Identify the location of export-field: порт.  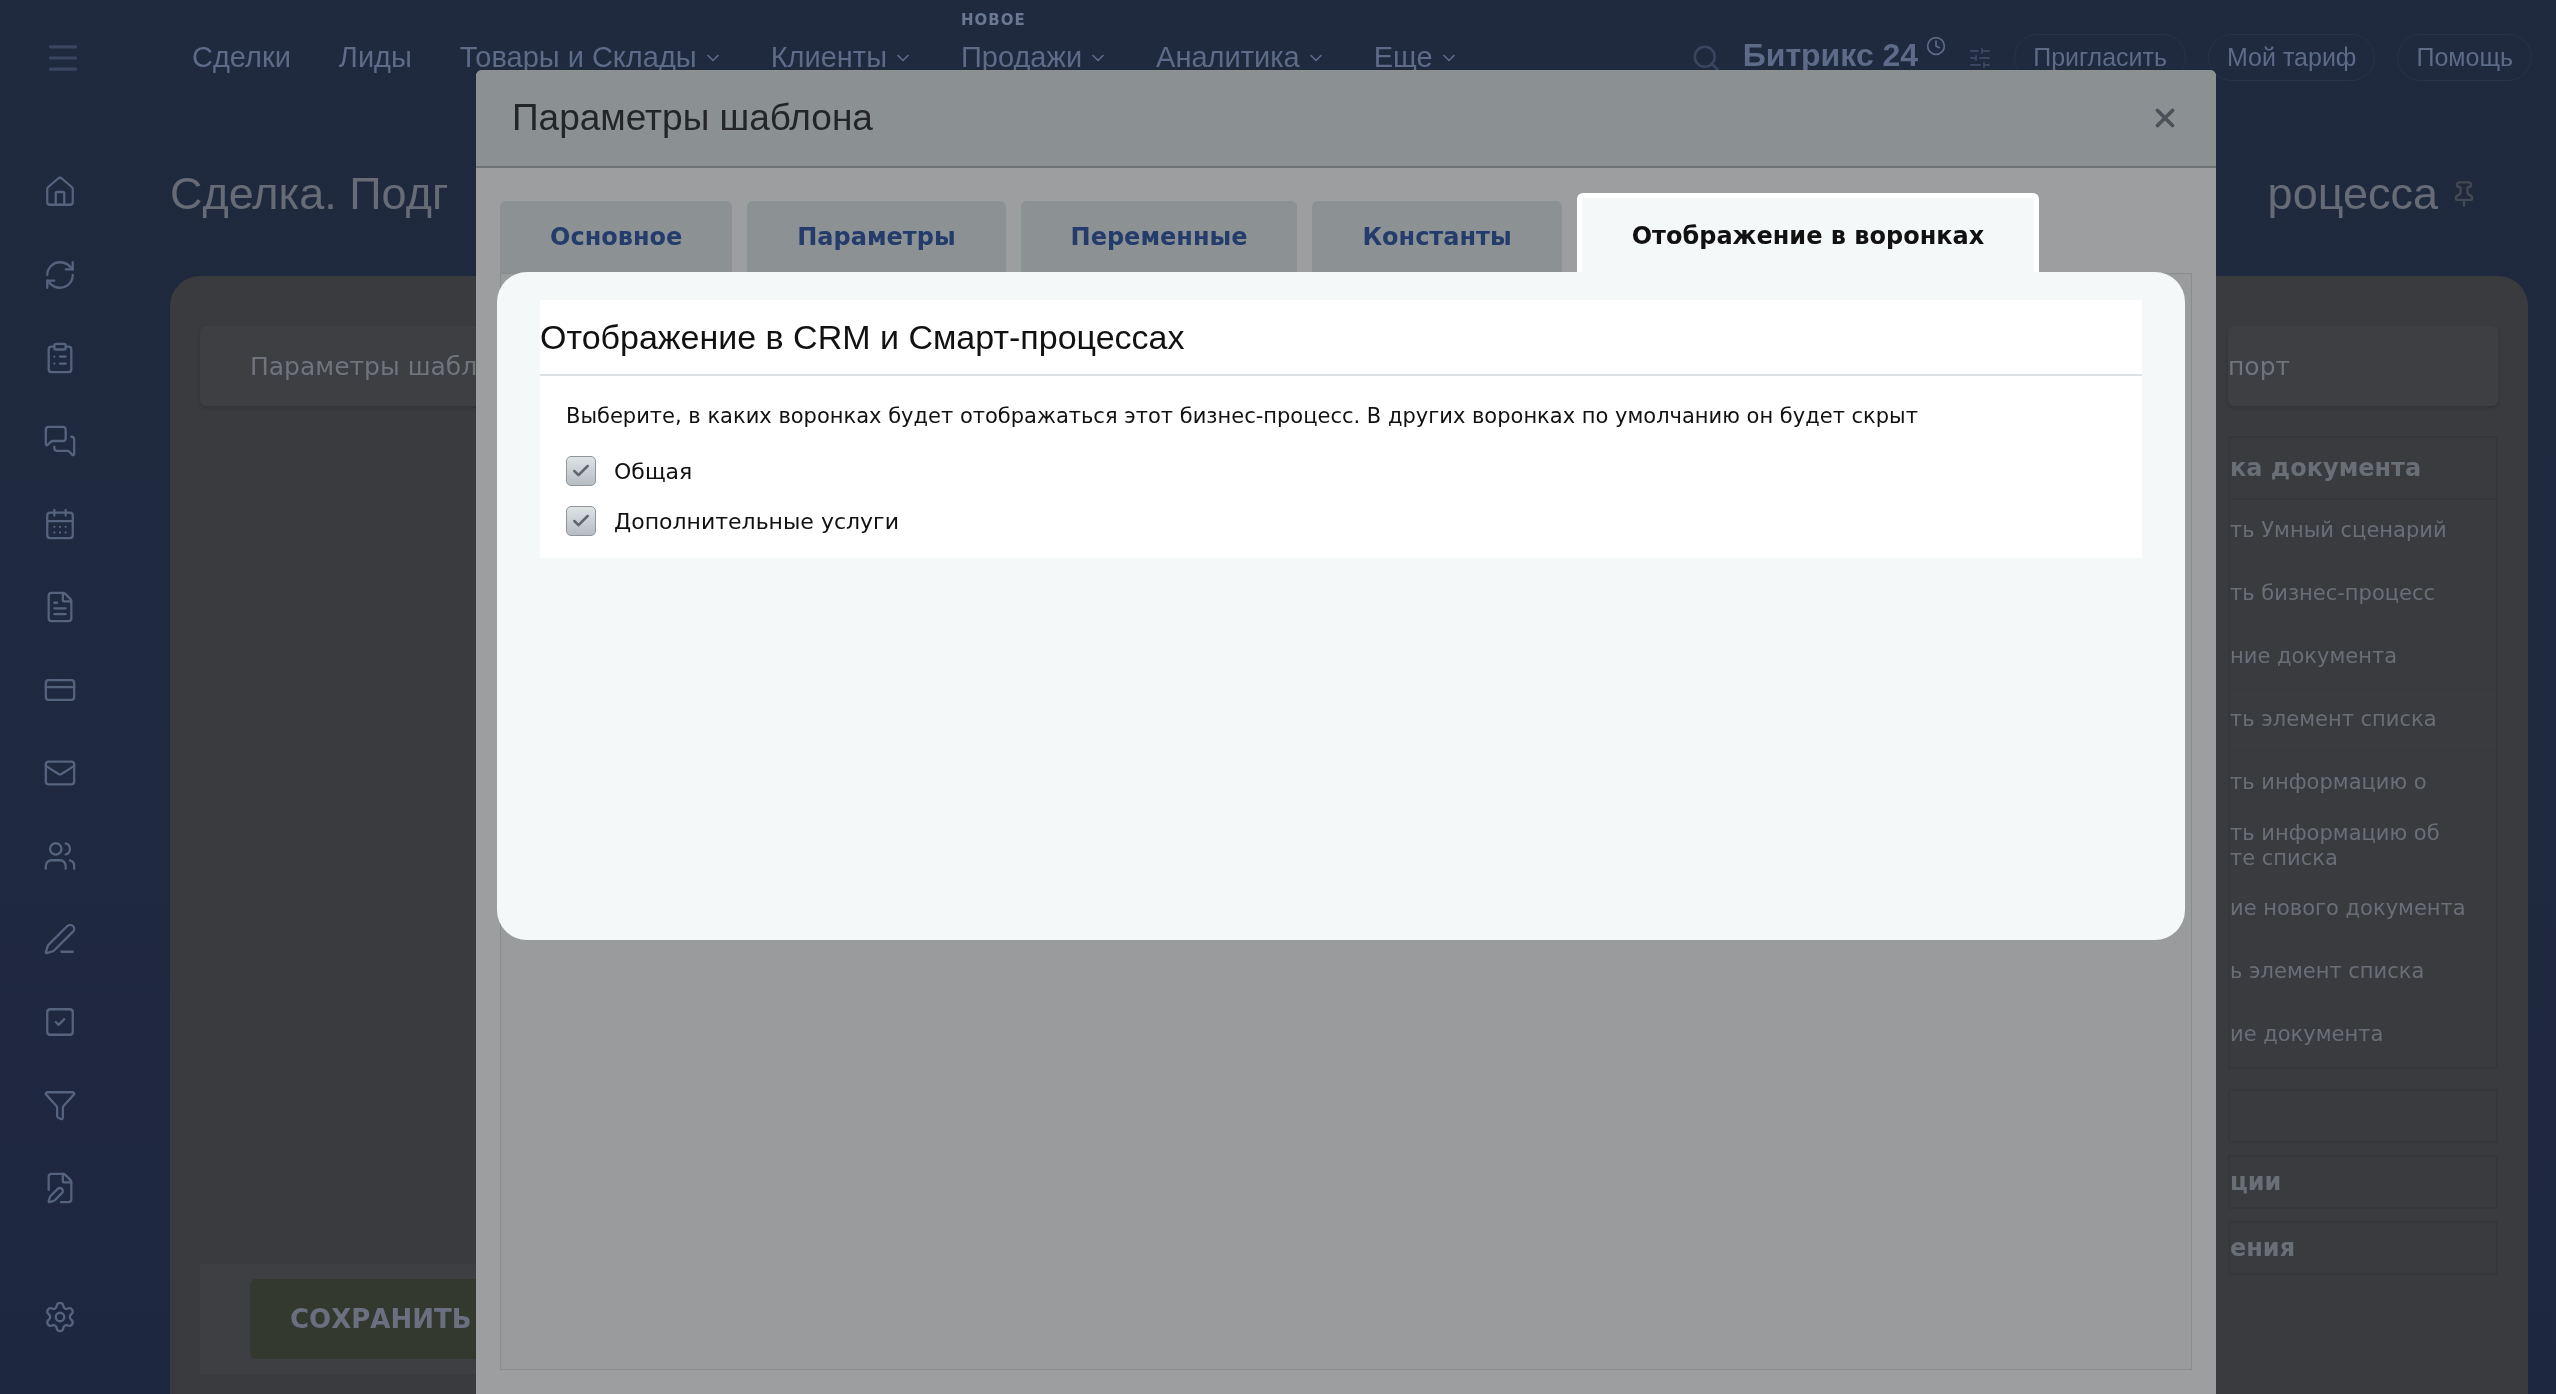
(2363, 366).